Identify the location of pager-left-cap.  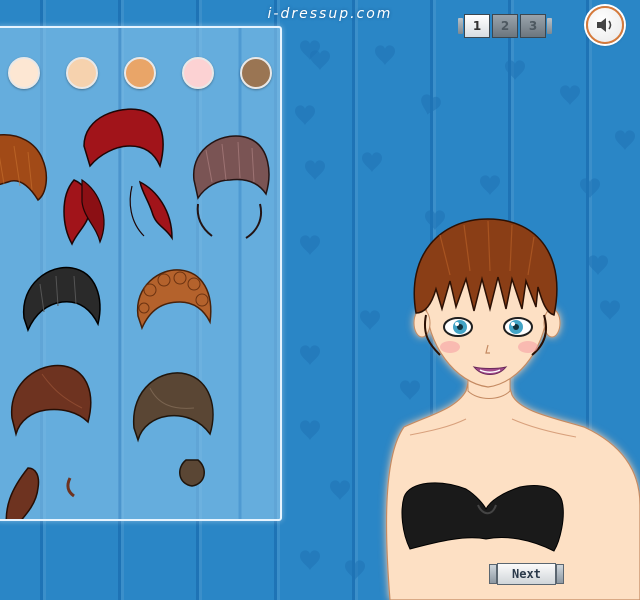
(460, 26).